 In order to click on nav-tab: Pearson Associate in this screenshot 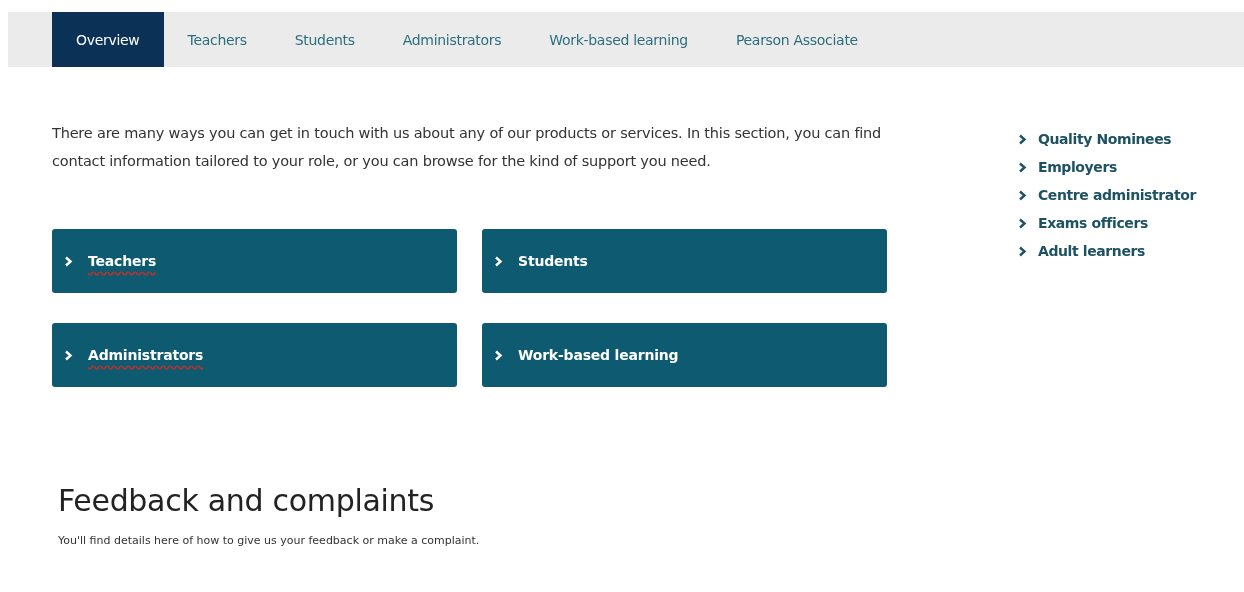, I will do `click(796, 39)`.